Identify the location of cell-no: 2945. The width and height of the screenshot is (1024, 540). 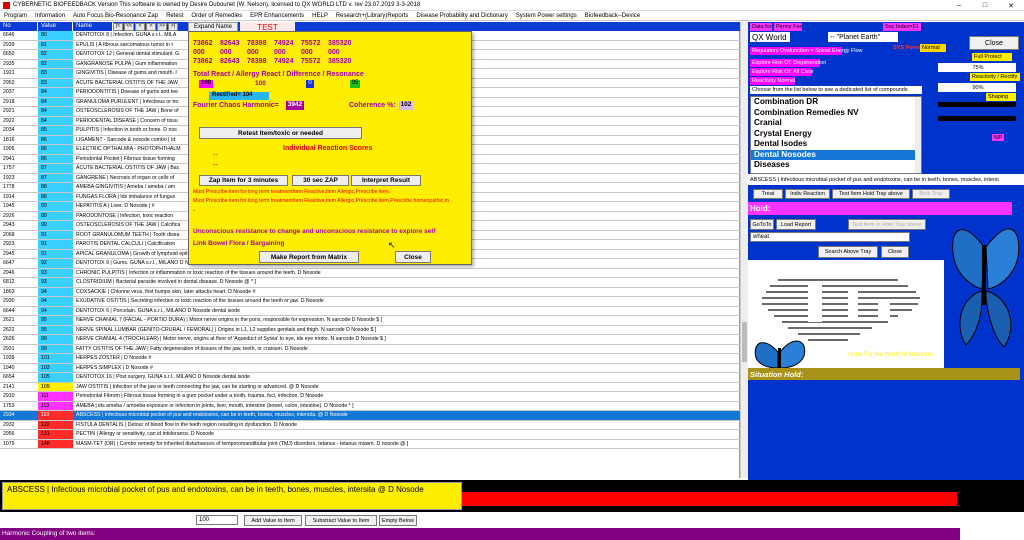
(9, 253).